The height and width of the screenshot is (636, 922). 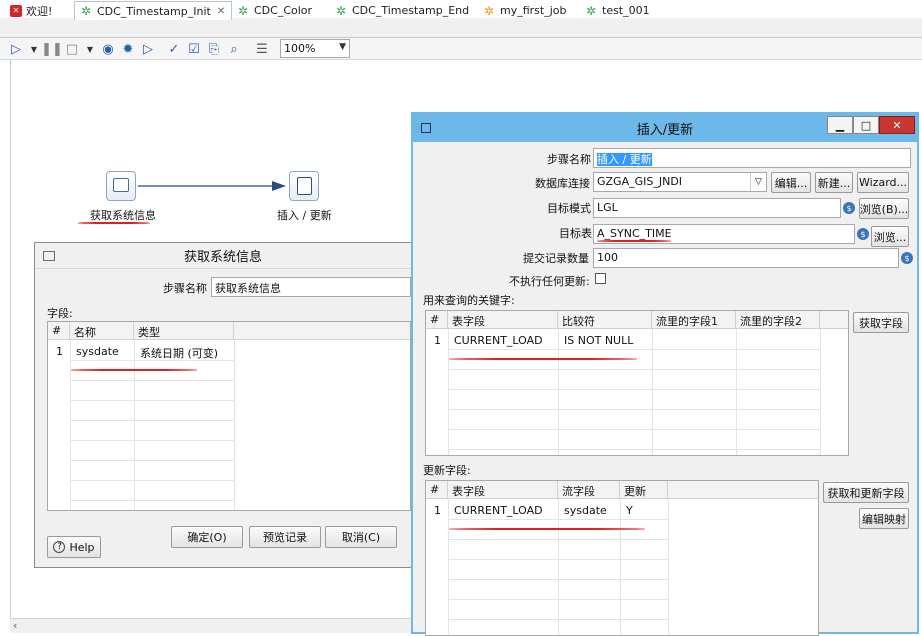 I want to click on dialog-icon, so click(x=426, y=128).